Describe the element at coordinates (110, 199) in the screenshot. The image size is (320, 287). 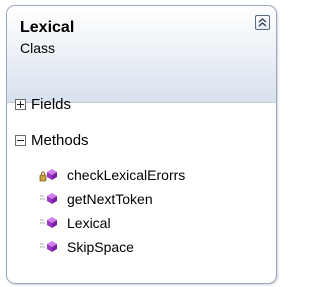
I see `method-name: getNextToken` at that location.